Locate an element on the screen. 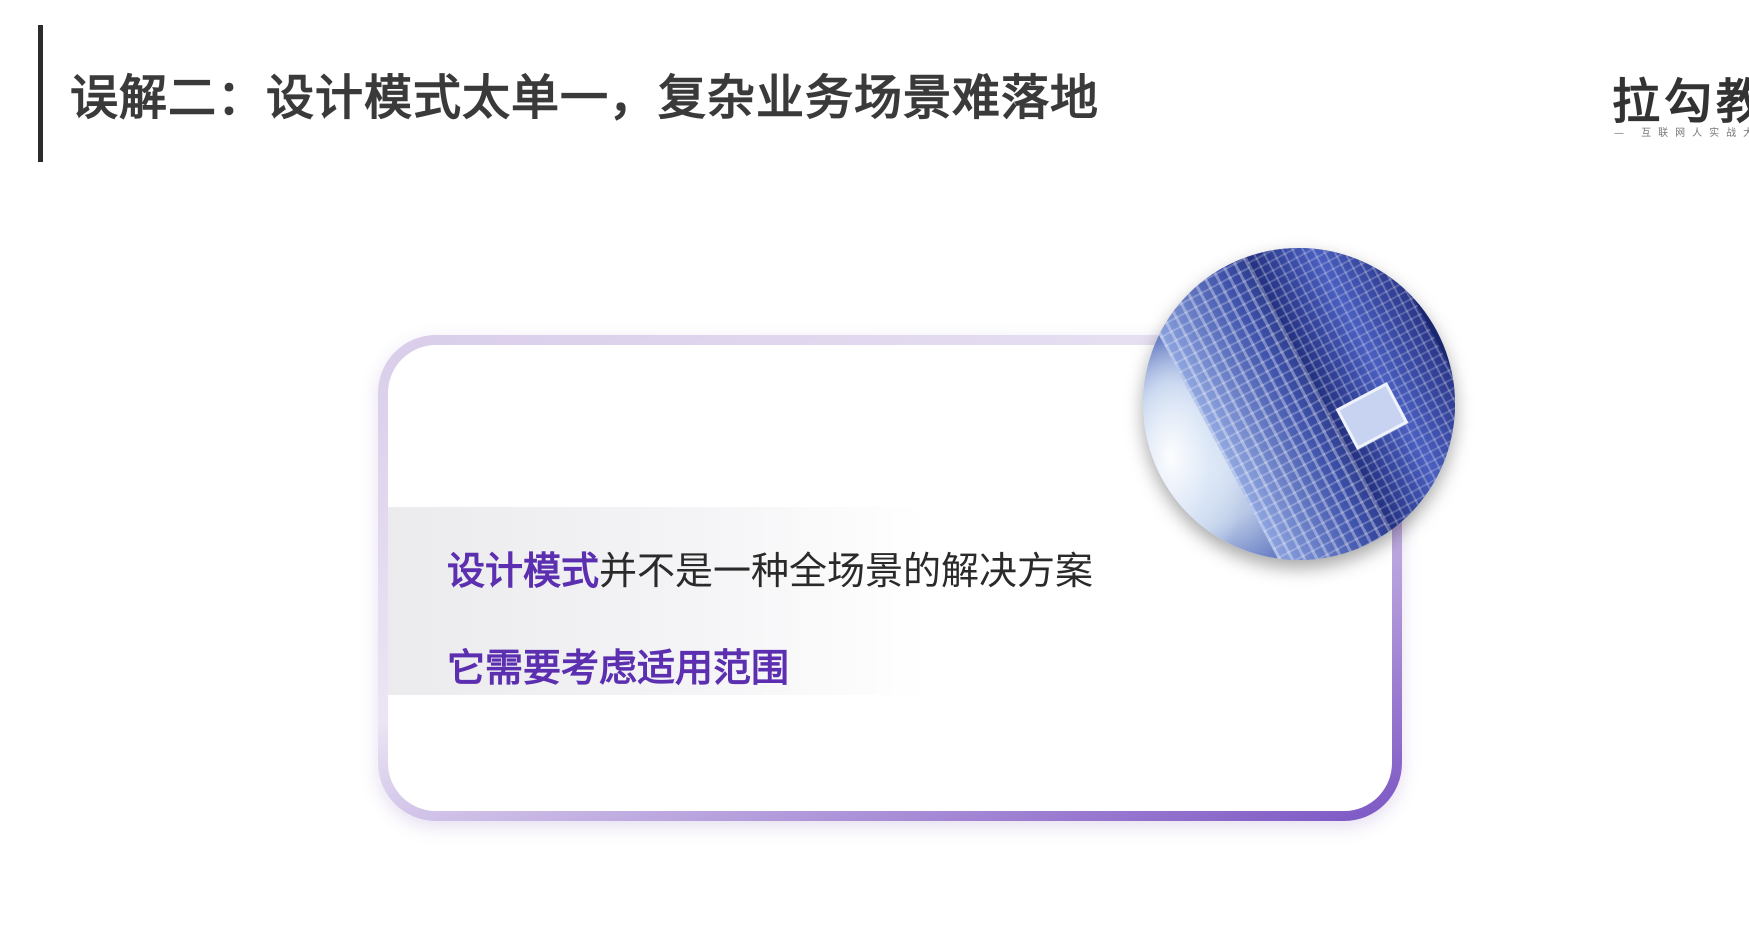  statement-line-2: 它需要考虑适用范围 is located at coordinates (618, 668).